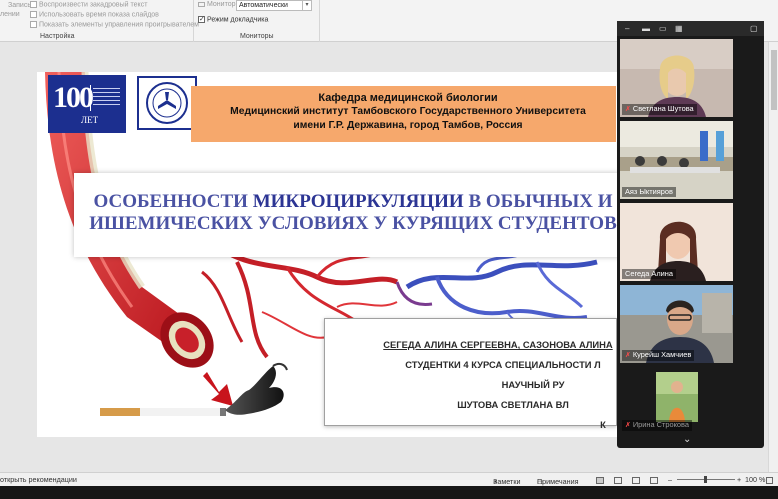  I want to click on participant-name: Сегеда Алина, so click(649, 274).